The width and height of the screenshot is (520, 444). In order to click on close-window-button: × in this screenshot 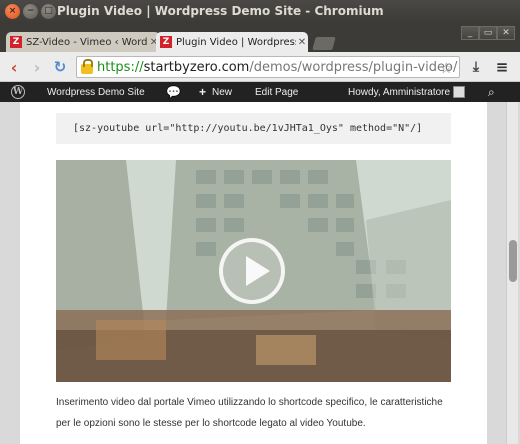, I will do `click(12, 11)`.